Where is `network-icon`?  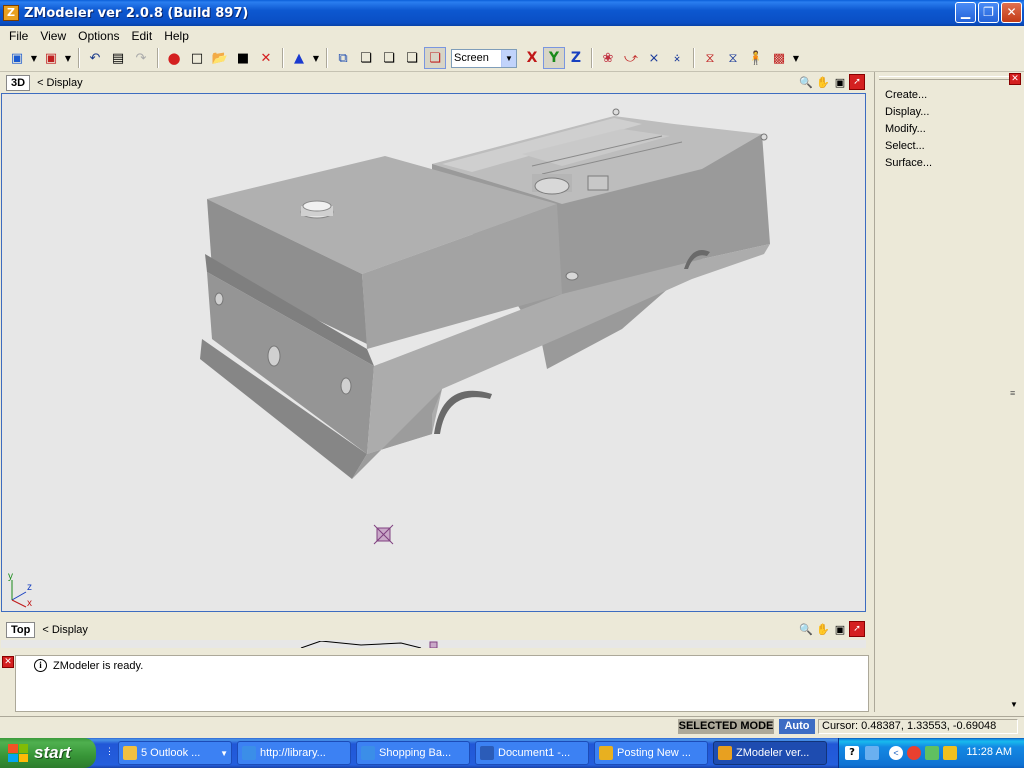
network-icon is located at coordinates (872, 753).